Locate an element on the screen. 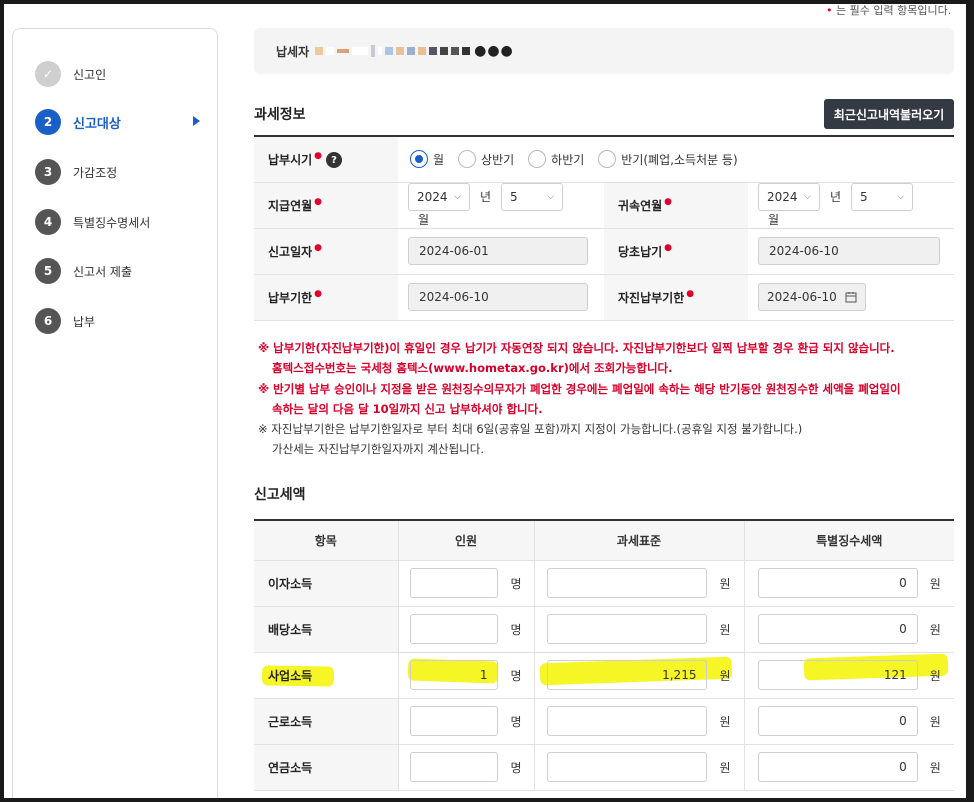 This screenshot has width=974, height=802. pay-year-select: 2024 ⌵ is located at coordinates (439, 196).